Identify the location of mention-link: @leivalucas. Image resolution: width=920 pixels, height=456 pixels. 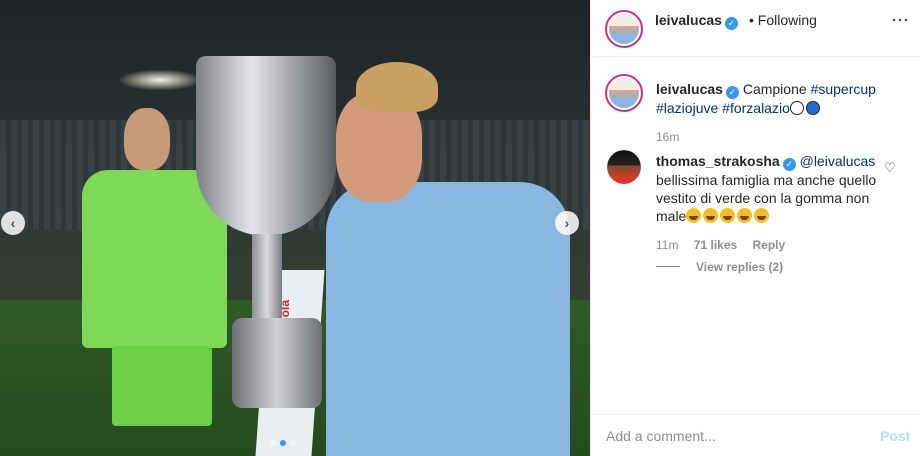
(838, 161).